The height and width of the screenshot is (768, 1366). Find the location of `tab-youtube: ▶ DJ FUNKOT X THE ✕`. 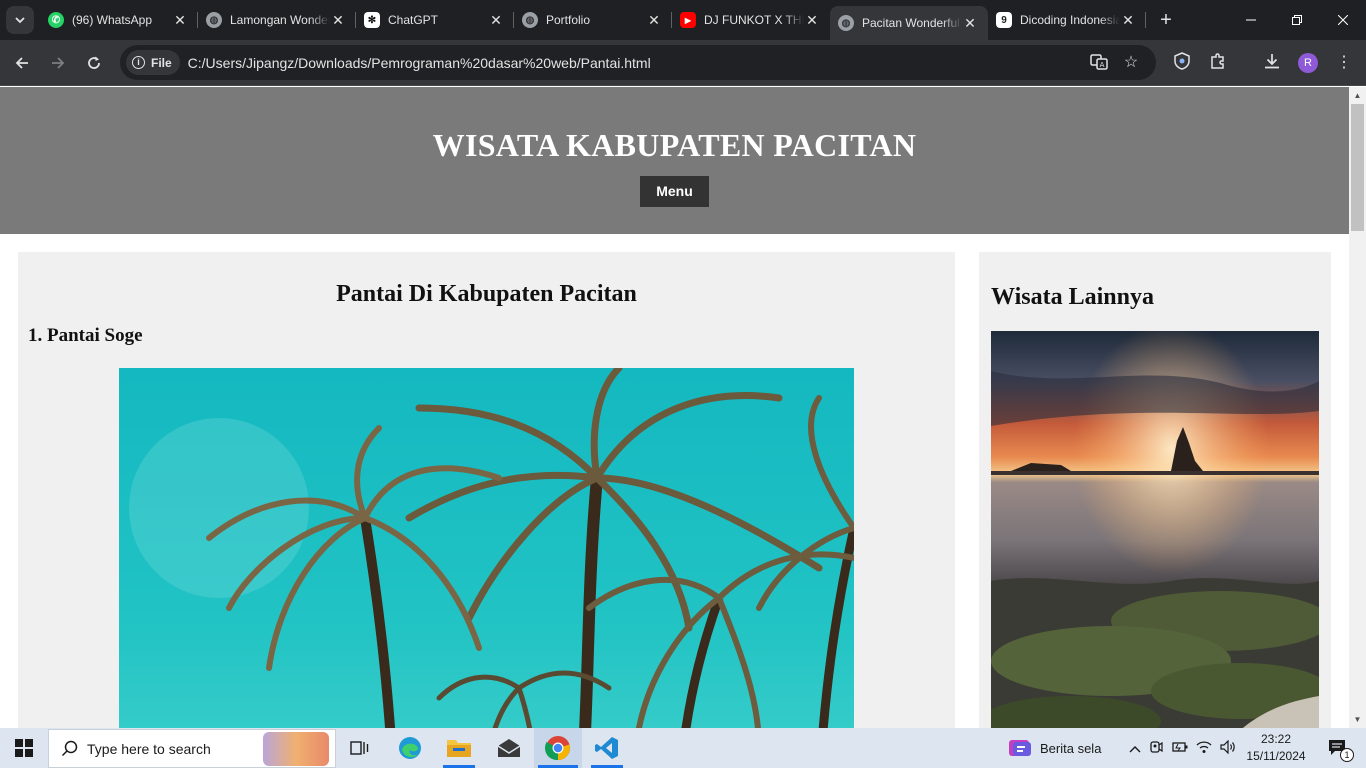

tab-youtube: ▶ DJ FUNKOT X THE ✕ is located at coordinates (751, 20).